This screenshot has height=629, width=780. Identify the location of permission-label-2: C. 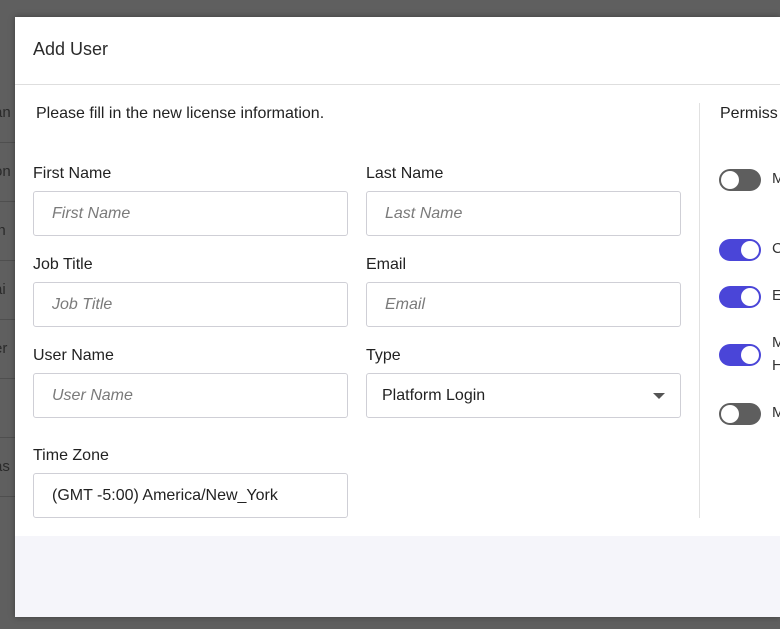
(776, 248).